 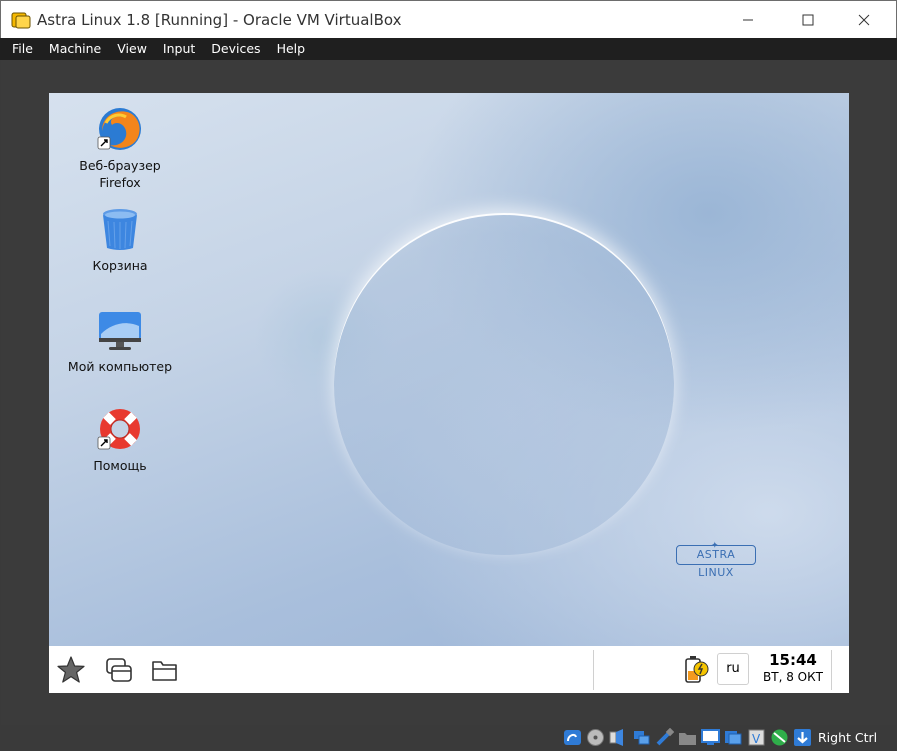 What do you see at coordinates (120, 465) in the screenshot?
I see `desktop-icon-label: Помощь` at bounding box center [120, 465].